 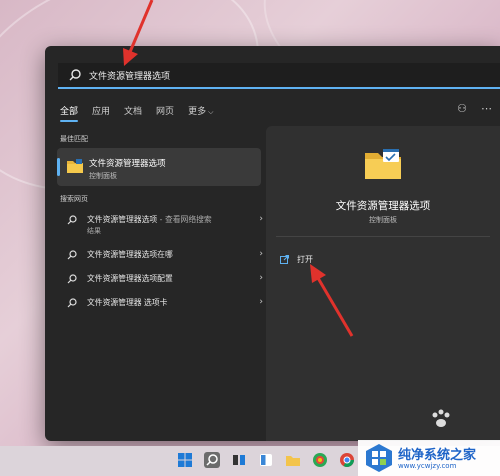 I want to click on open-action: 打开, so click(x=296, y=259).